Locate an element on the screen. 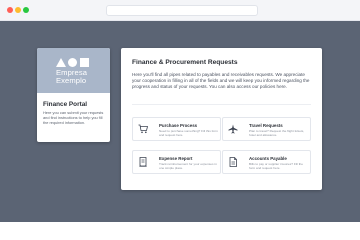  window-titlebar is located at coordinates (180, 10).